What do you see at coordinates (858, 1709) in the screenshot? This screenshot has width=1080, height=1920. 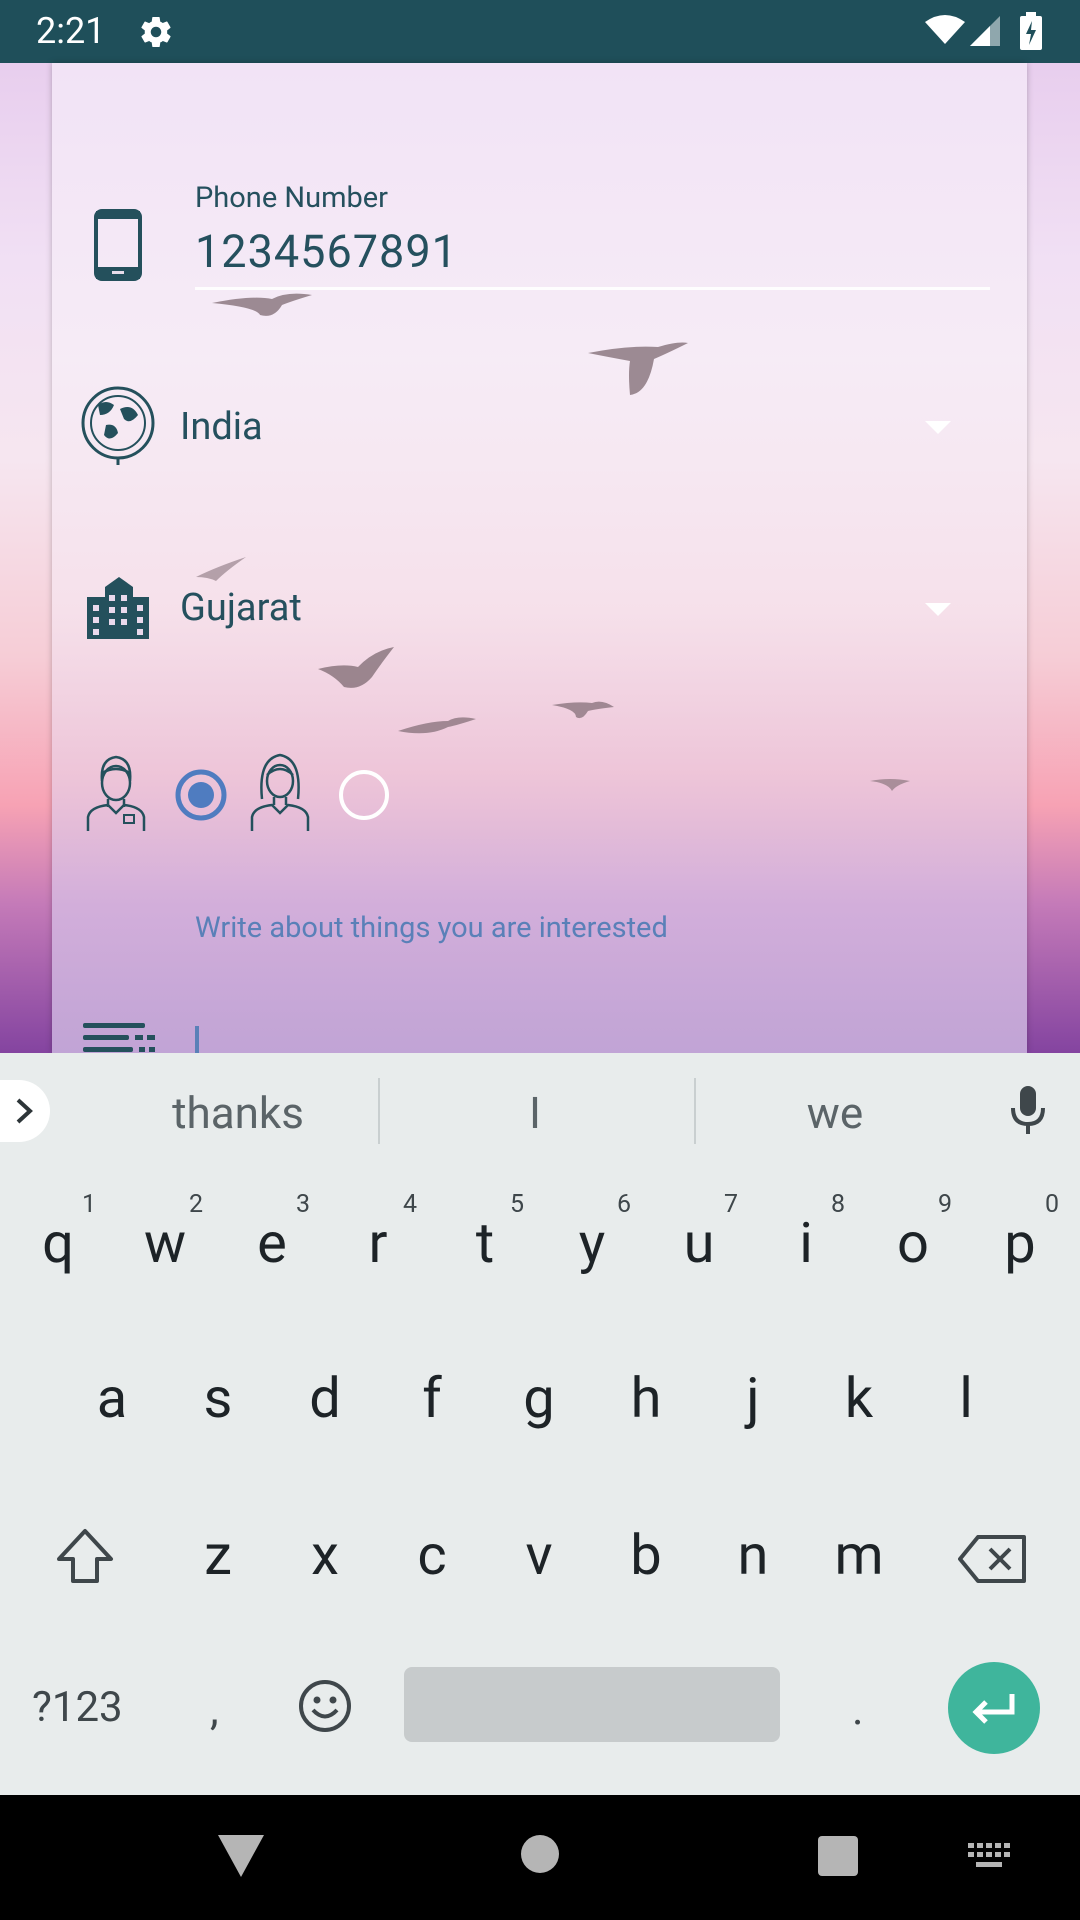 I see `period-key: .` at bounding box center [858, 1709].